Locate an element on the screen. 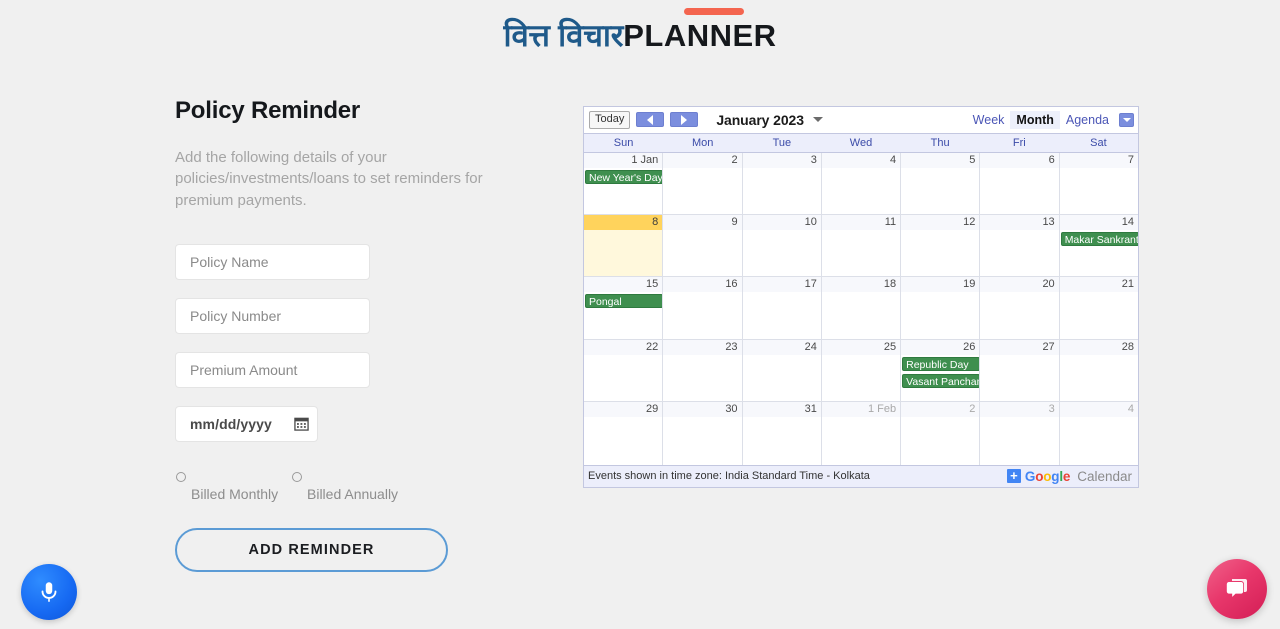  policy-name-input is located at coordinates (272, 261).